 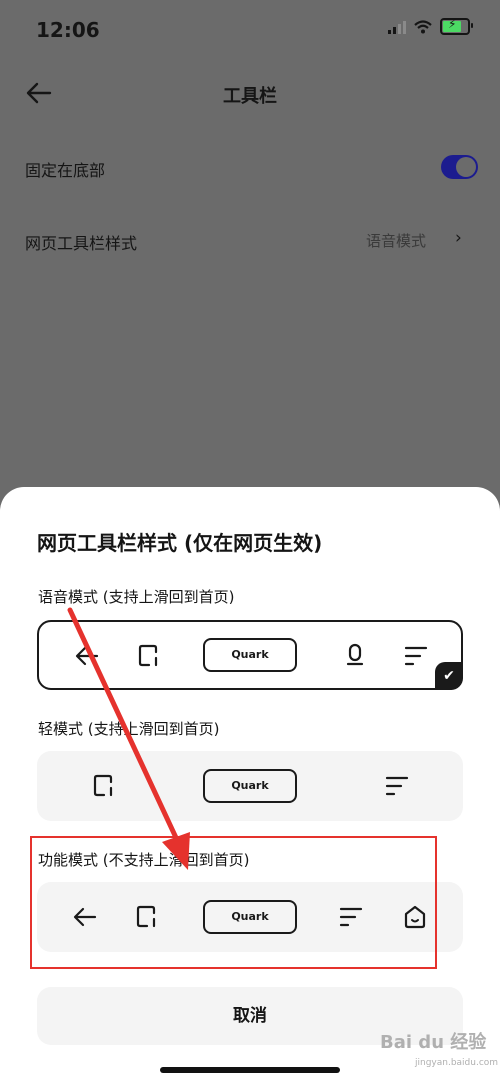 I want to click on toolbar-style-label: 网页工具栏样式, so click(x=81, y=242).